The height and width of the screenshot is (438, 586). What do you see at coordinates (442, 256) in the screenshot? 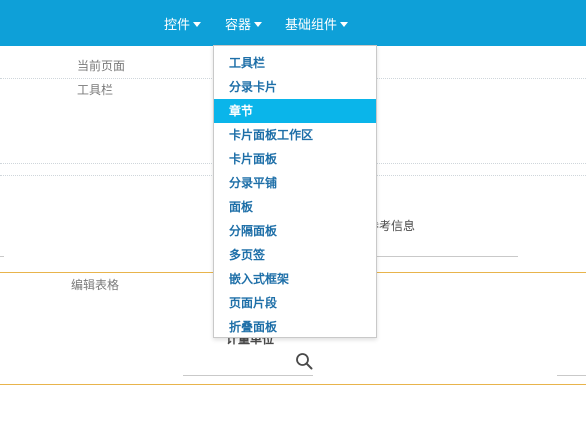
I see `reference-info-field` at bounding box center [442, 256].